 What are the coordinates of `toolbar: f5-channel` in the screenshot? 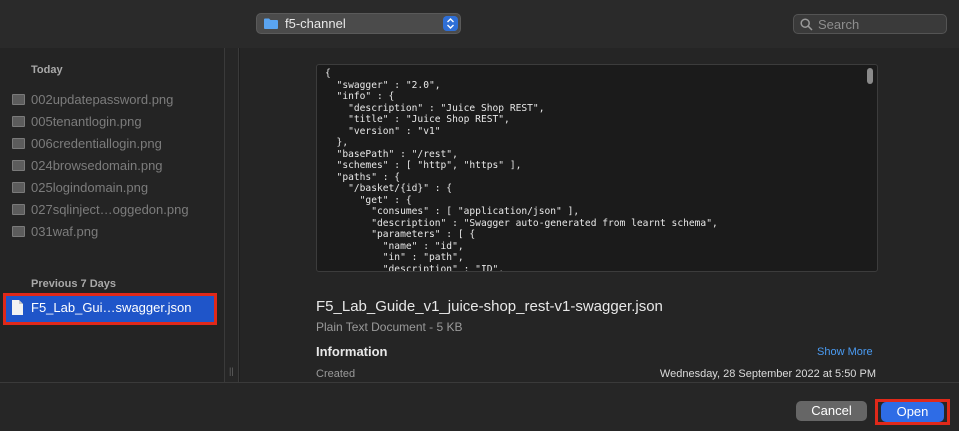 It's located at (479, 24).